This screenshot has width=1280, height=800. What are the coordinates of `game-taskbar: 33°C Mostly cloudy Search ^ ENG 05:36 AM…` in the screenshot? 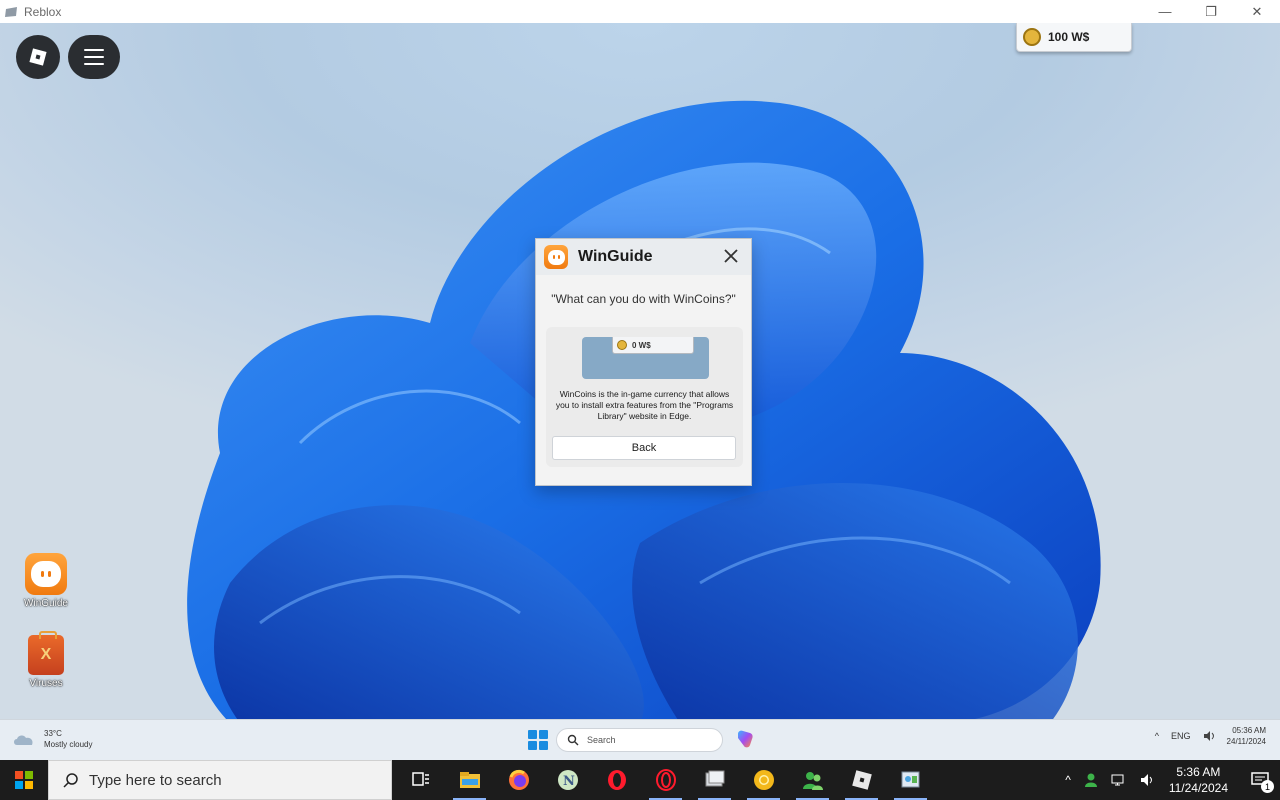 It's located at (640, 739).